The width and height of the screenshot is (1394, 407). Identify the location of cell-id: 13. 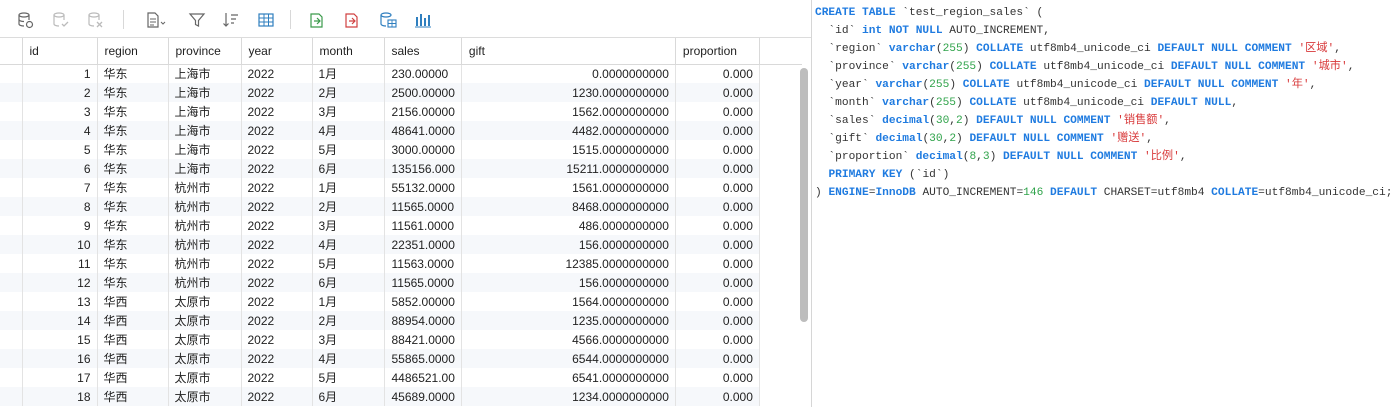
(60, 301).